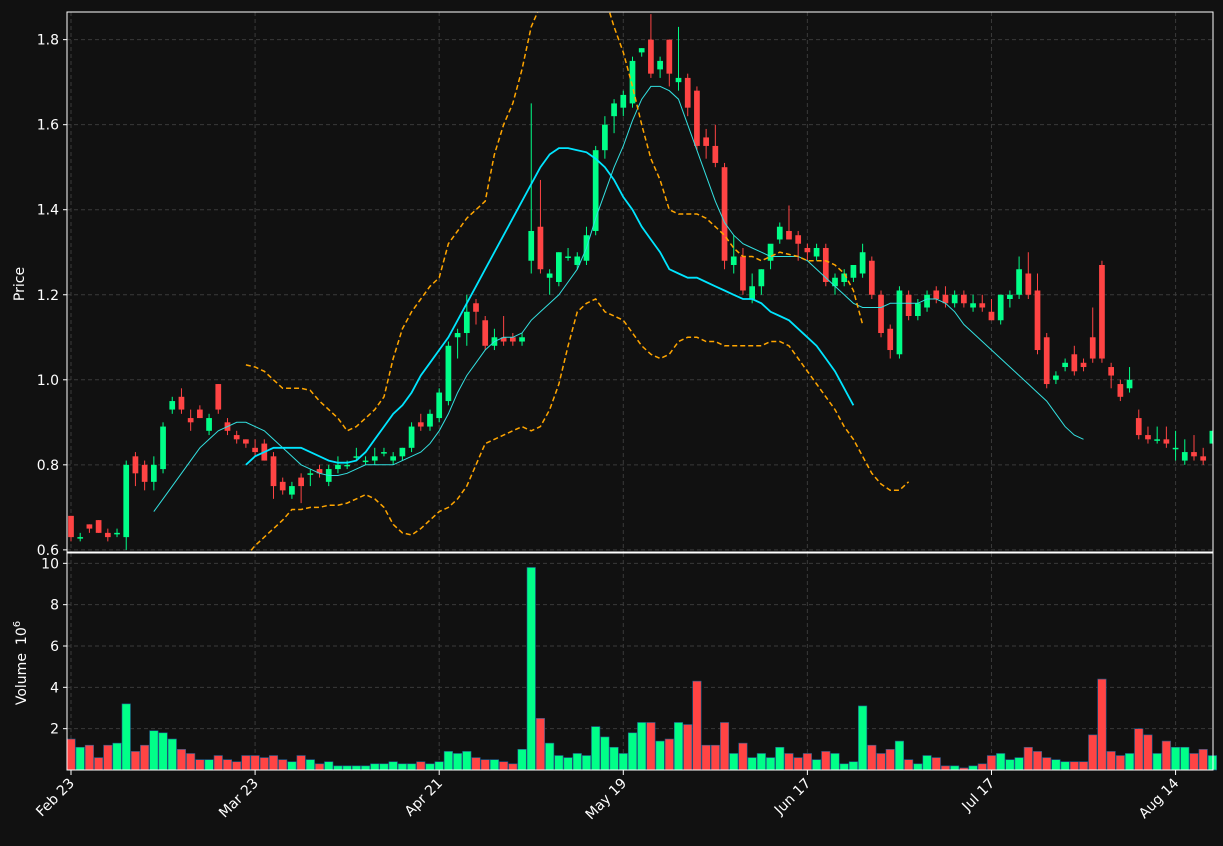  What do you see at coordinates (54, 688) in the screenshot?
I see `volume-ytick-label: 4` at bounding box center [54, 688].